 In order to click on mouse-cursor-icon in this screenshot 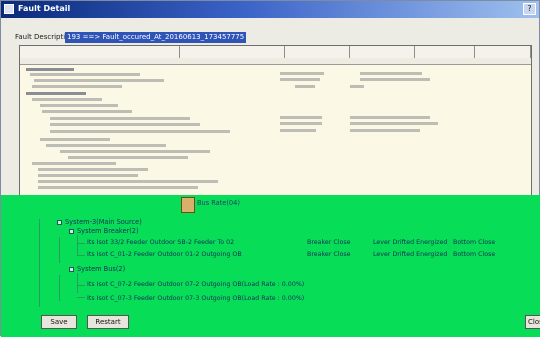, I will do `click(188, 205)`.